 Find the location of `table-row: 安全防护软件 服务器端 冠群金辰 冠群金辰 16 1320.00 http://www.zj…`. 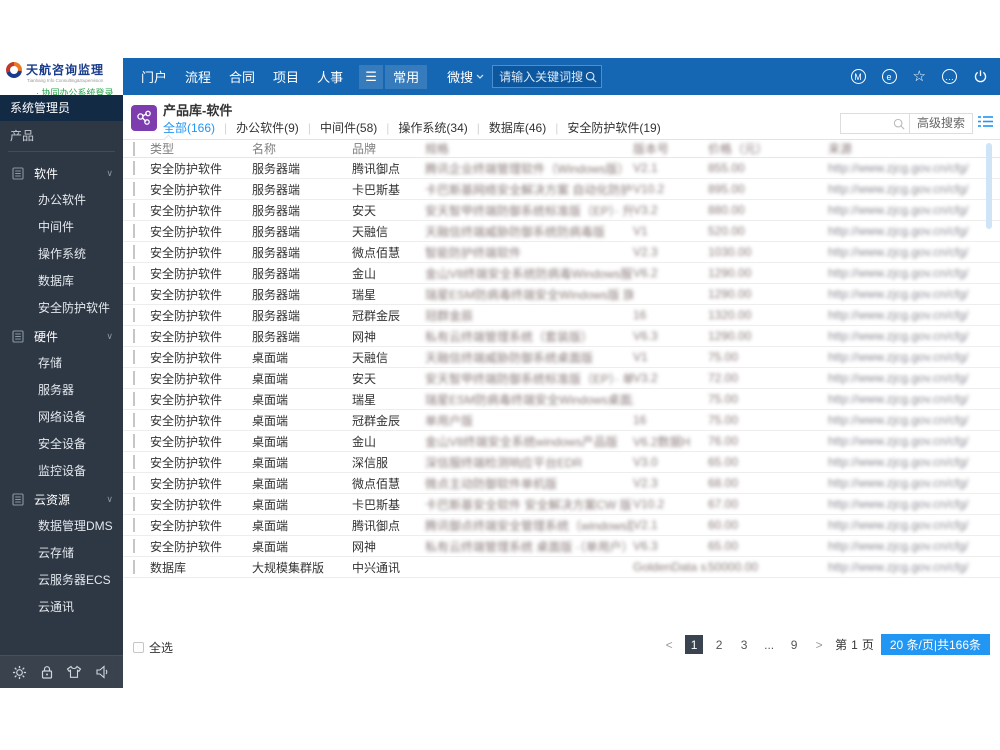

table-row: 安全防护软件 服务器端 冠群金辰 冠群金辰 16 1320.00 http://www.zj… is located at coordinates (561, 315).